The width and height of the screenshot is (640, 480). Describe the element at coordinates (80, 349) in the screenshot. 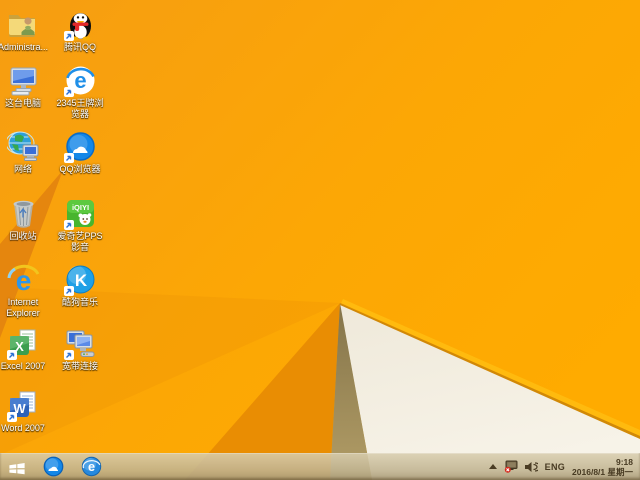

I see `desktop-icon-broadband-connection: 宽带连接` at that location.